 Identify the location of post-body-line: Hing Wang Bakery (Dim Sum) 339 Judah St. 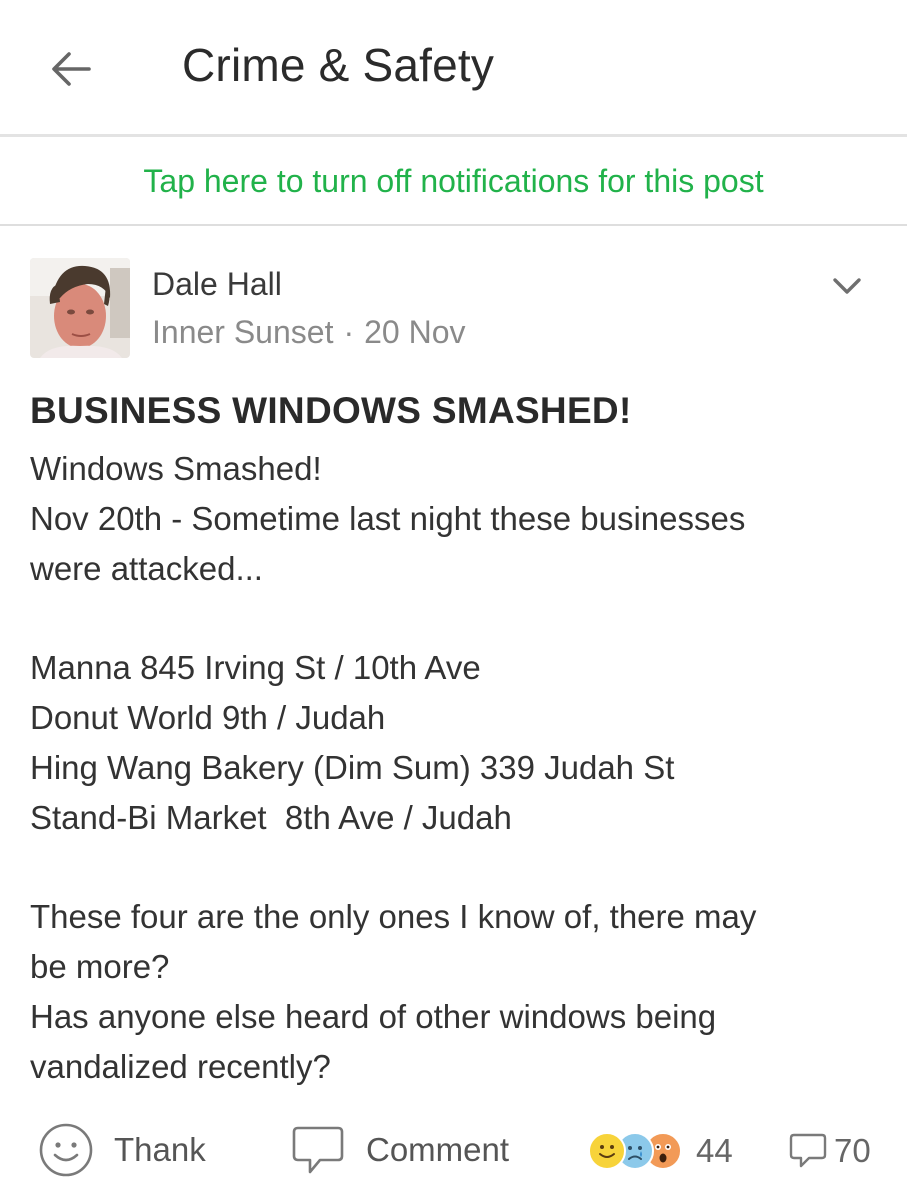
(352, 767).